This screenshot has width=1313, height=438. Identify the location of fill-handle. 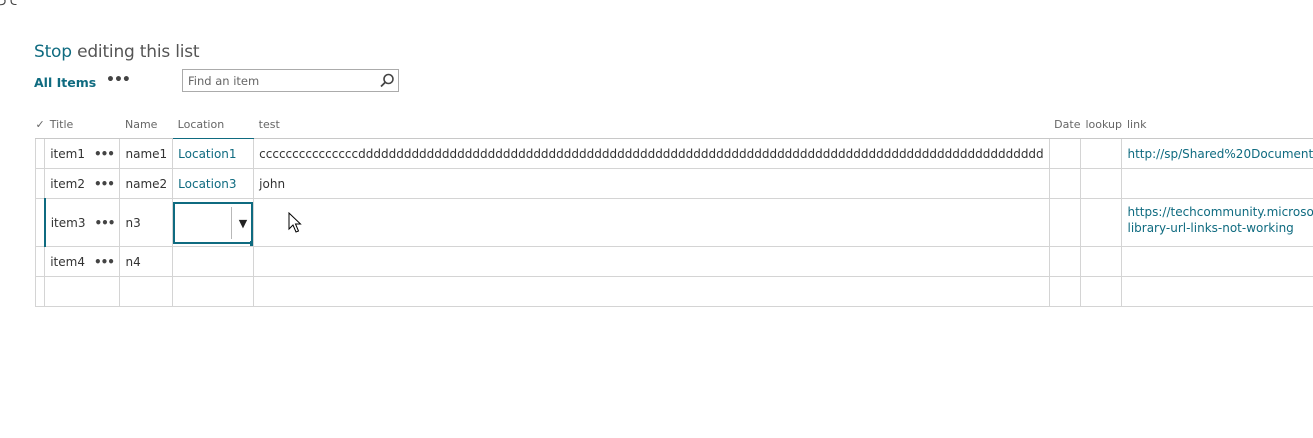
(251, 243).